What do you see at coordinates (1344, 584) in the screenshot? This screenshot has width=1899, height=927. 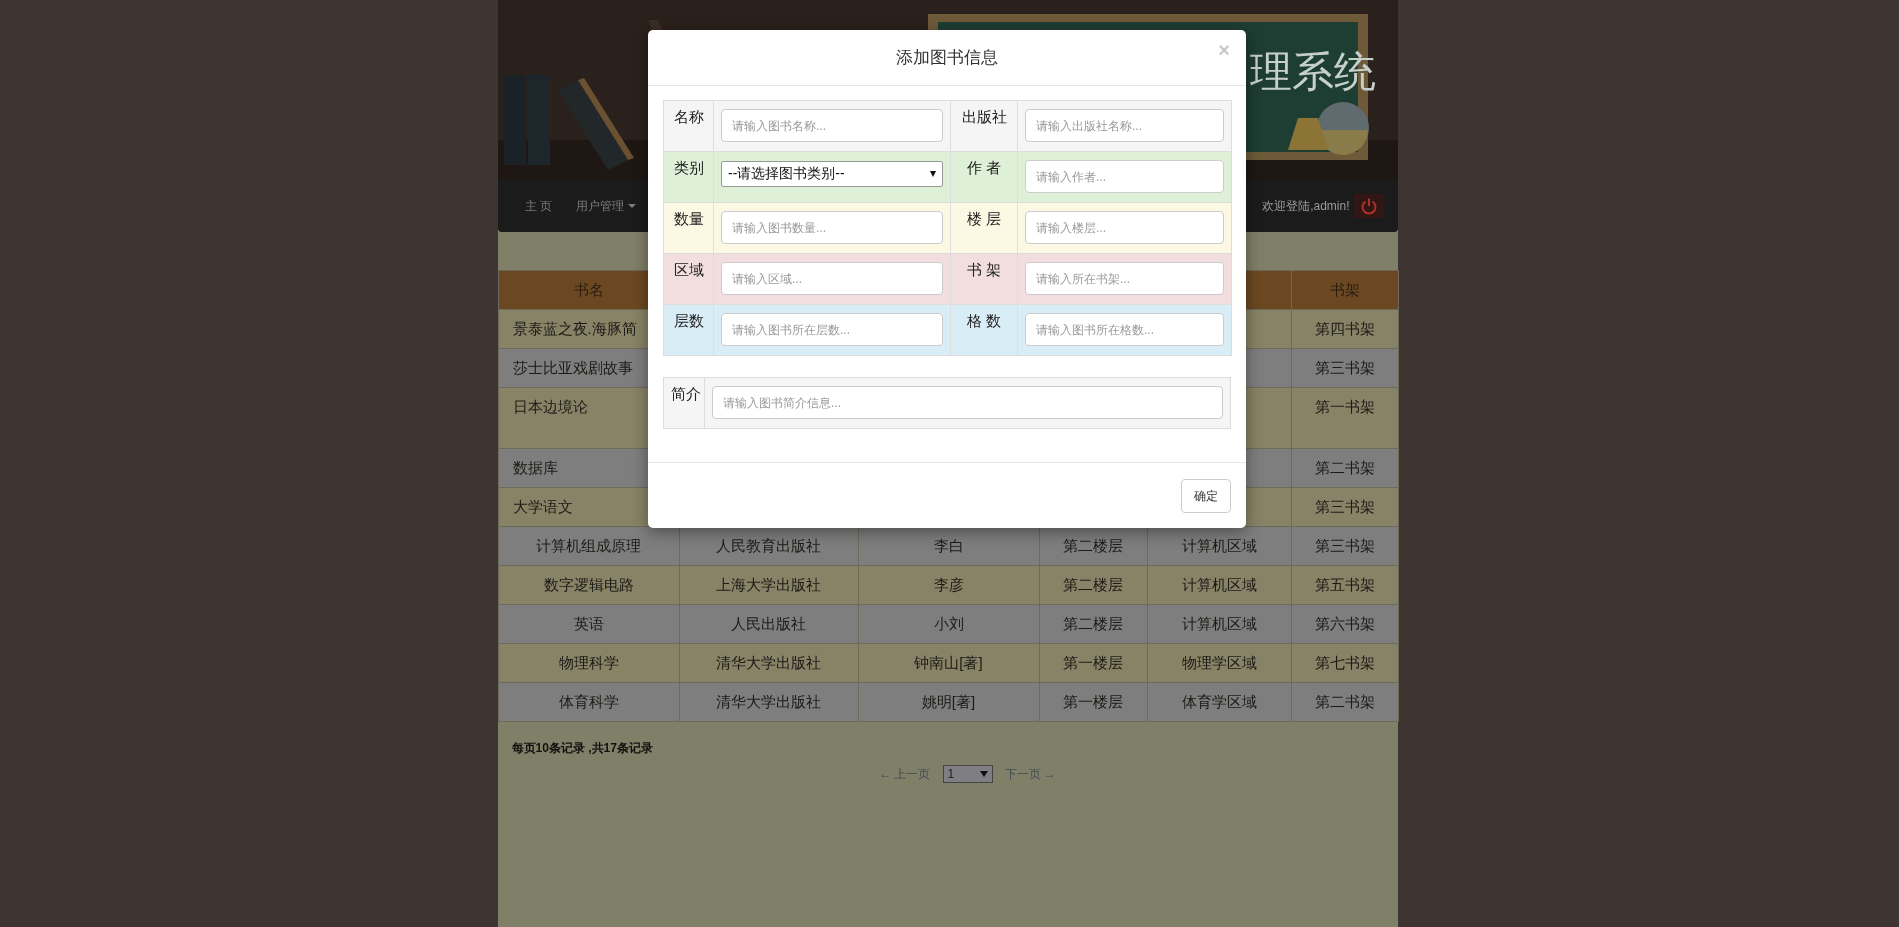 I see `table-cell: 第五书架` at bounding box center [1344, 584].